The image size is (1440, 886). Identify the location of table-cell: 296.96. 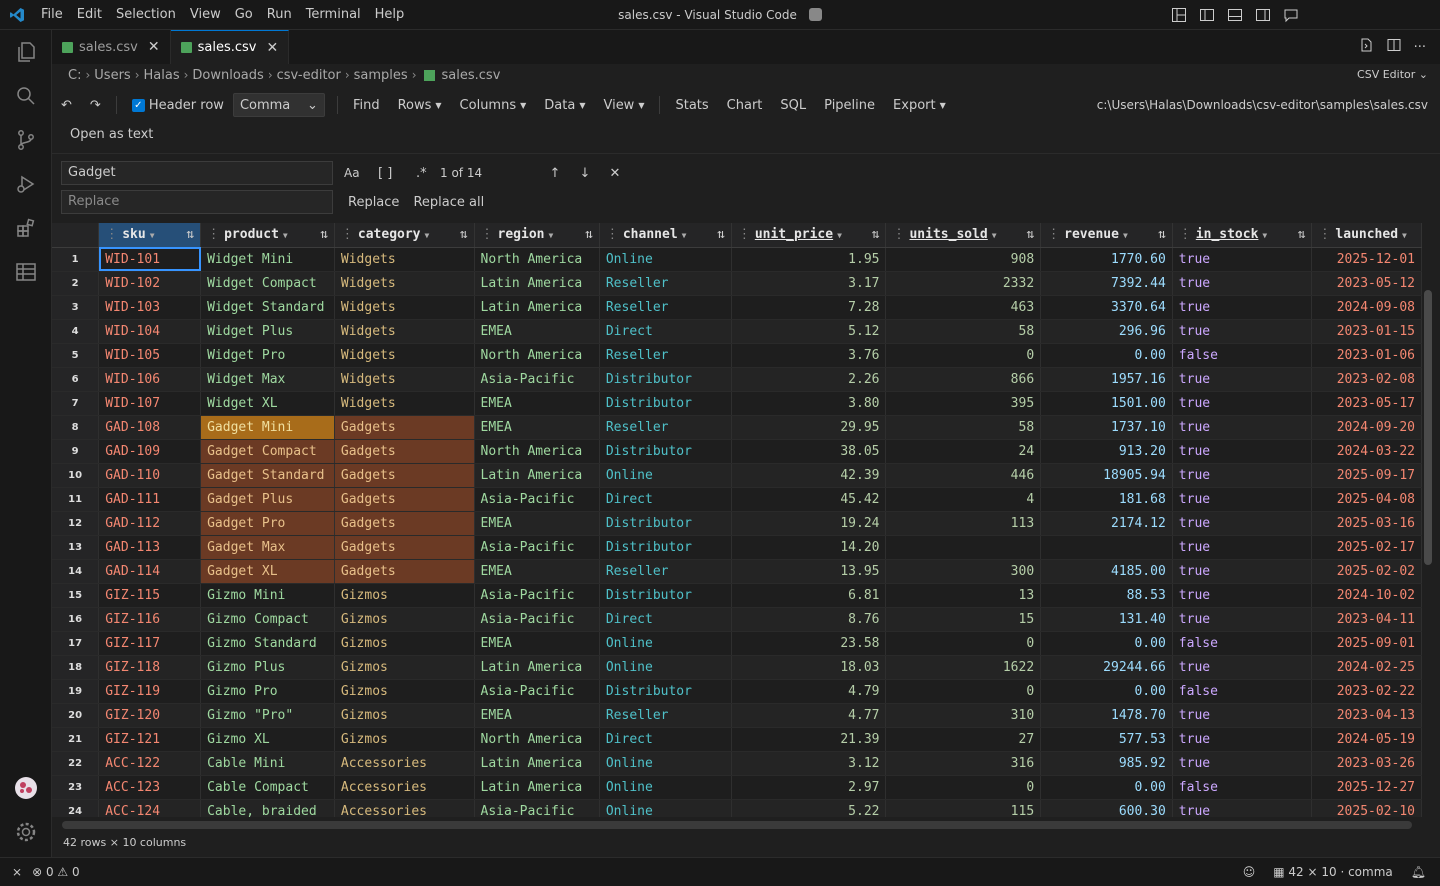
(1106, 331).